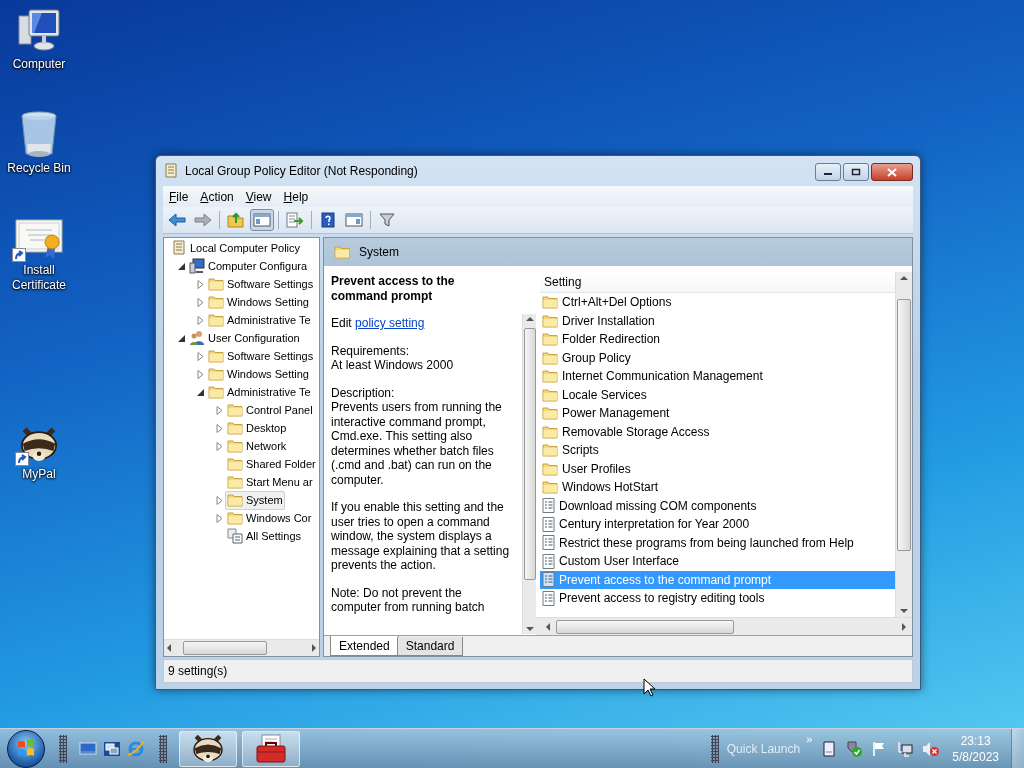  Describe the element at coordinates (264, 536) in the screenshot. I see `tree-item: All Settings` at that location.